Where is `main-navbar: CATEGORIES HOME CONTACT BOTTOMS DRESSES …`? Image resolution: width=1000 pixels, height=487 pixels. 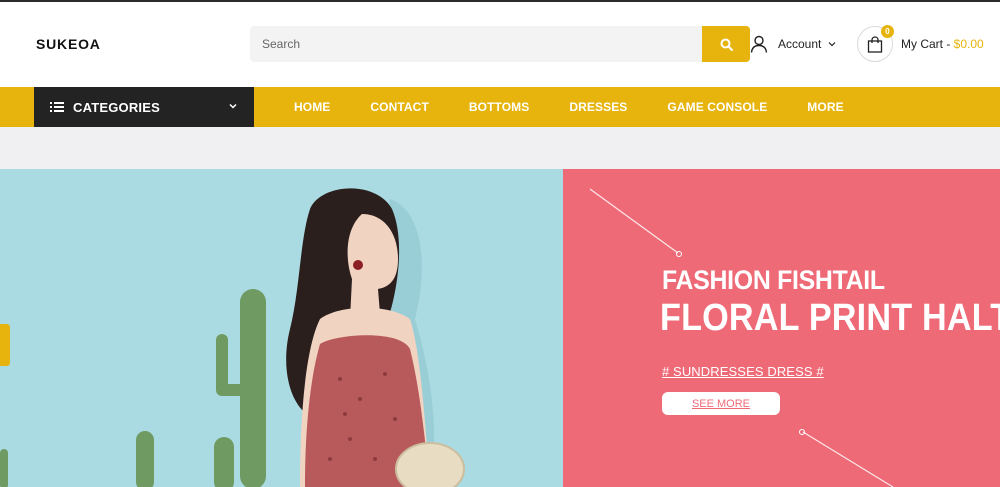
main-navbar: CATEGORIES HOME CONTACT BOTTOMS DRESSES … is located at coordinates (500, 107).